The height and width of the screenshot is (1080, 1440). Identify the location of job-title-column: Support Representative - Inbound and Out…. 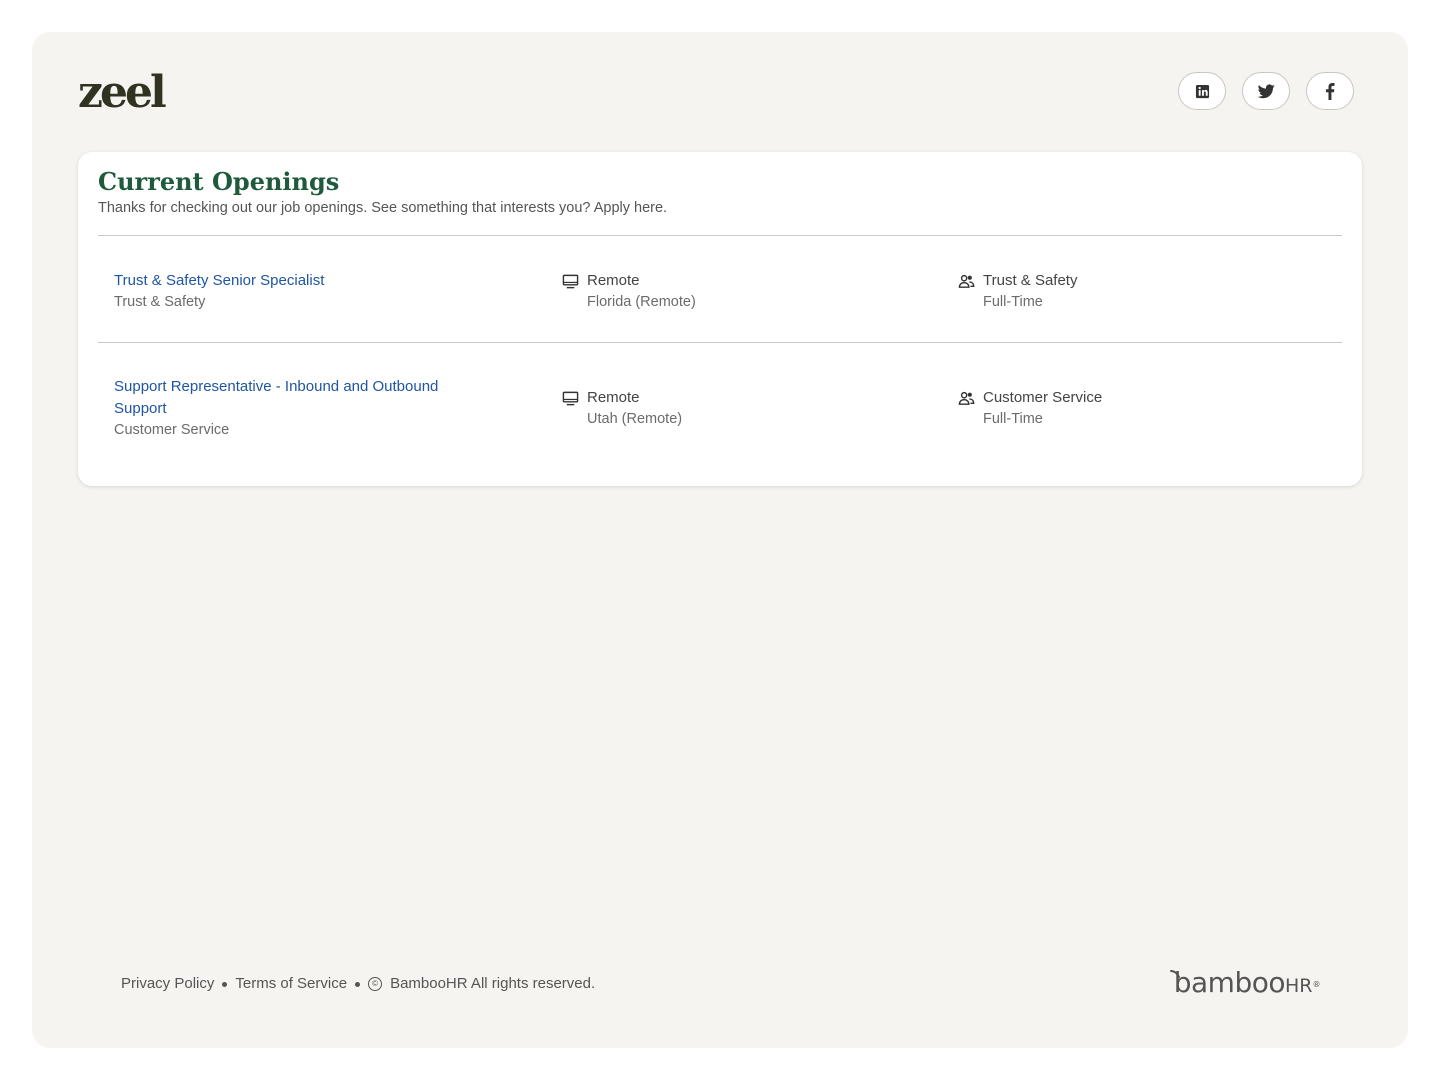
(304, 408).